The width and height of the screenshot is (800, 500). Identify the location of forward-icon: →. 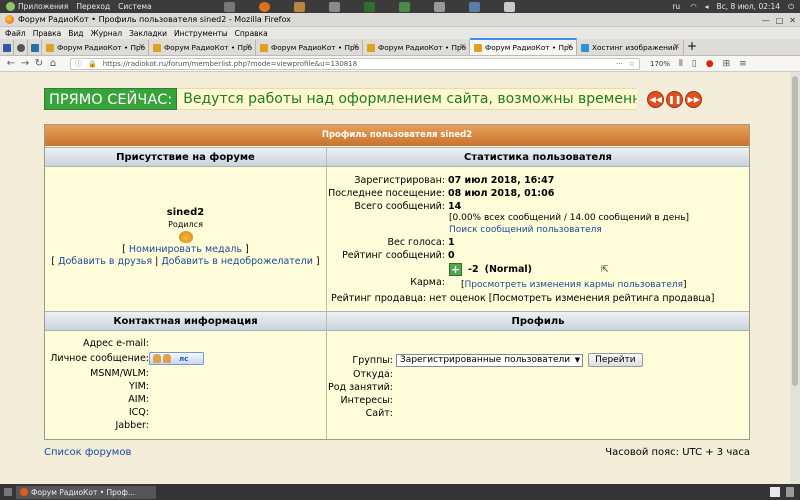
(25, 63).